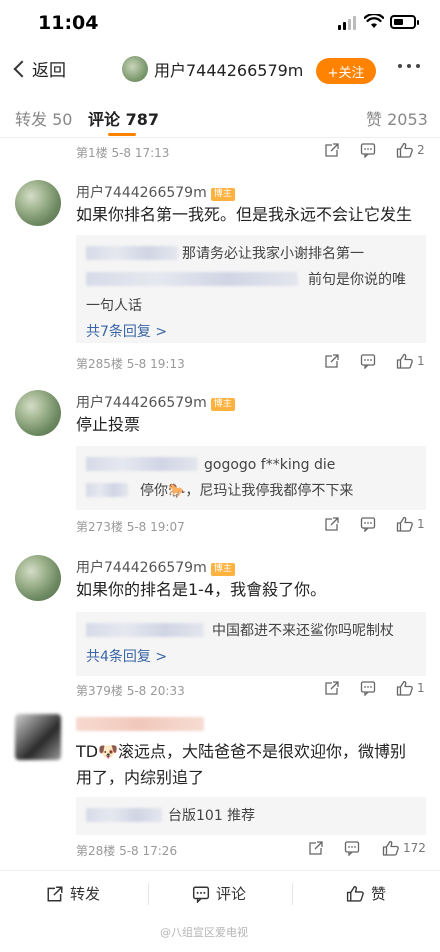 This screenshot has height=952, width=440. I want to click on like-button: 赞, so click(366, 893).